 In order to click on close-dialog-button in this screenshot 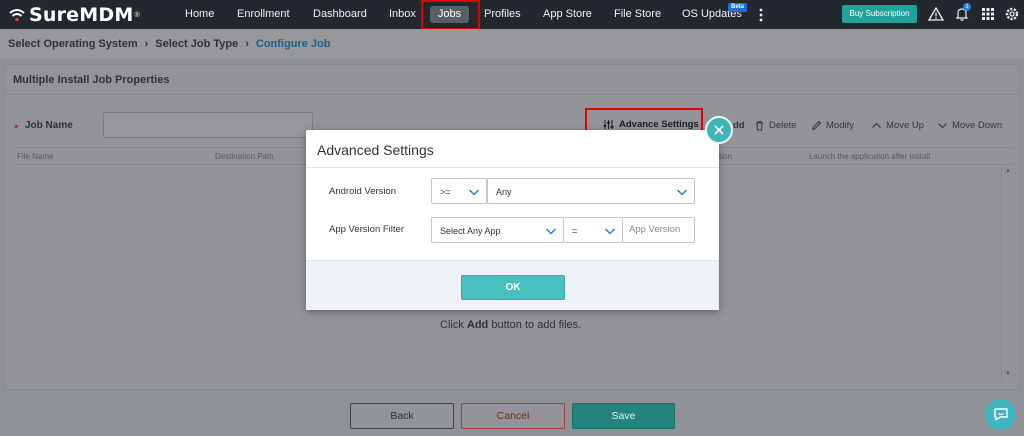, I will do `click(719, 130)`.